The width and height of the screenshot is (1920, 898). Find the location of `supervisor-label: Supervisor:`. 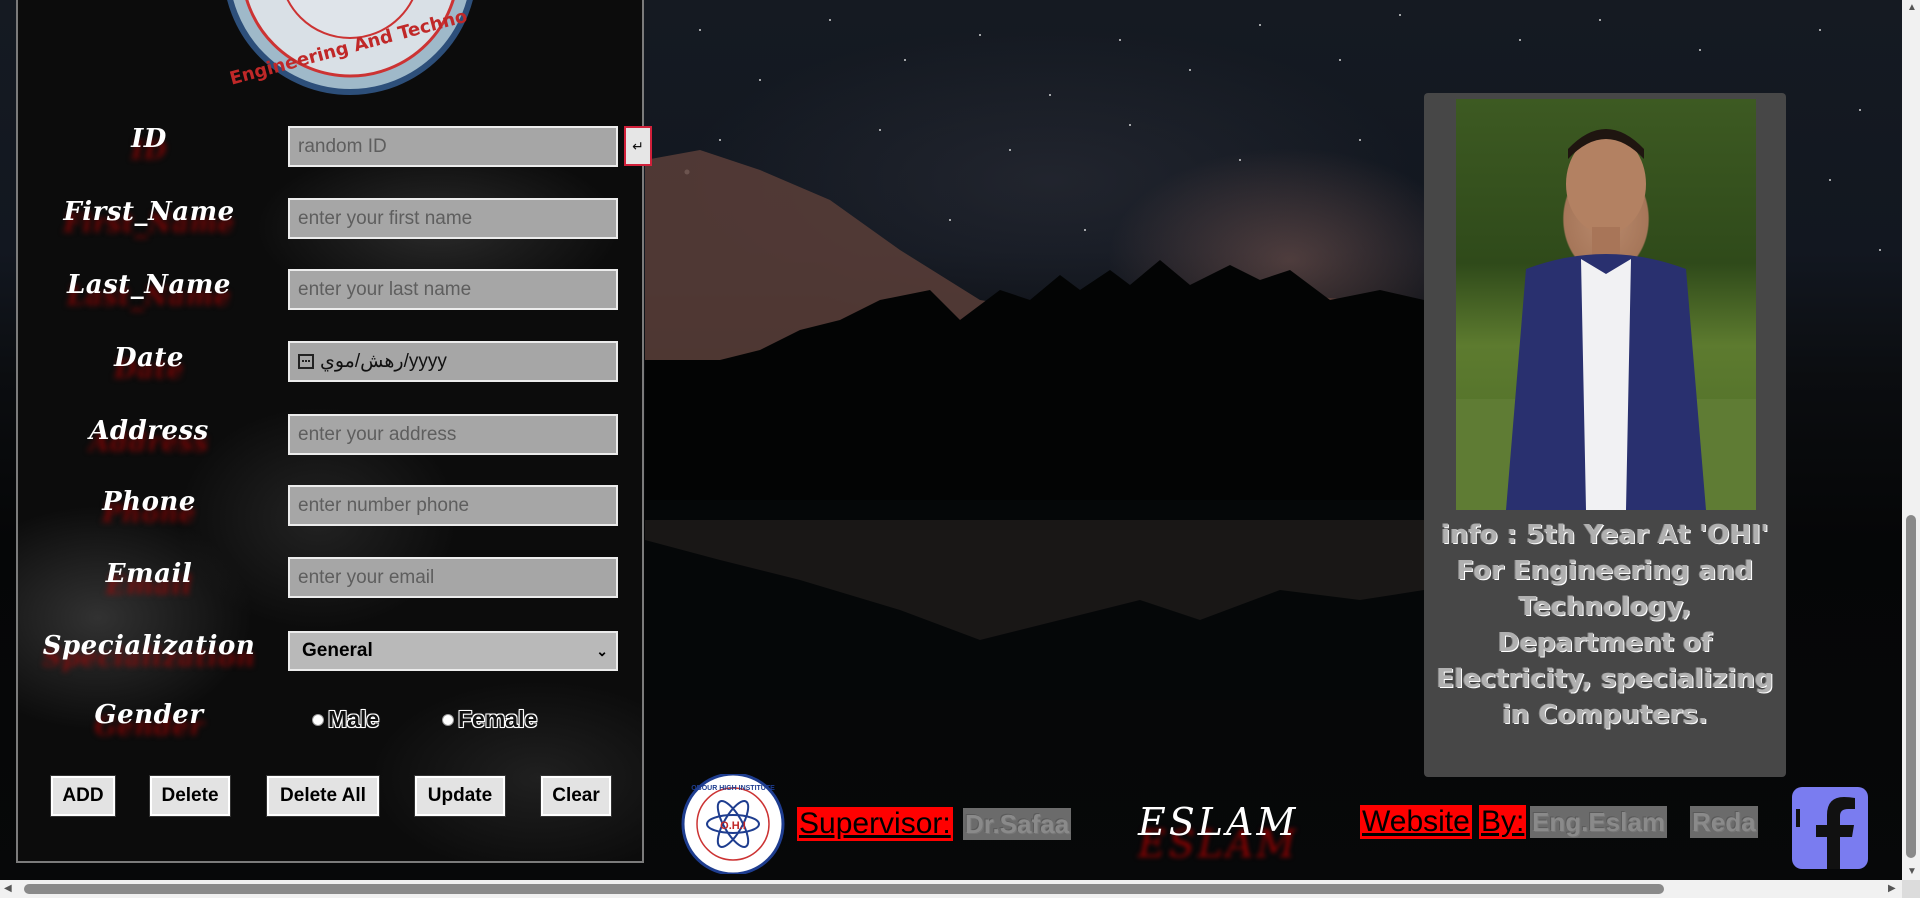

supervisor-label: Supervisor: is located at coordinates (875, 824).